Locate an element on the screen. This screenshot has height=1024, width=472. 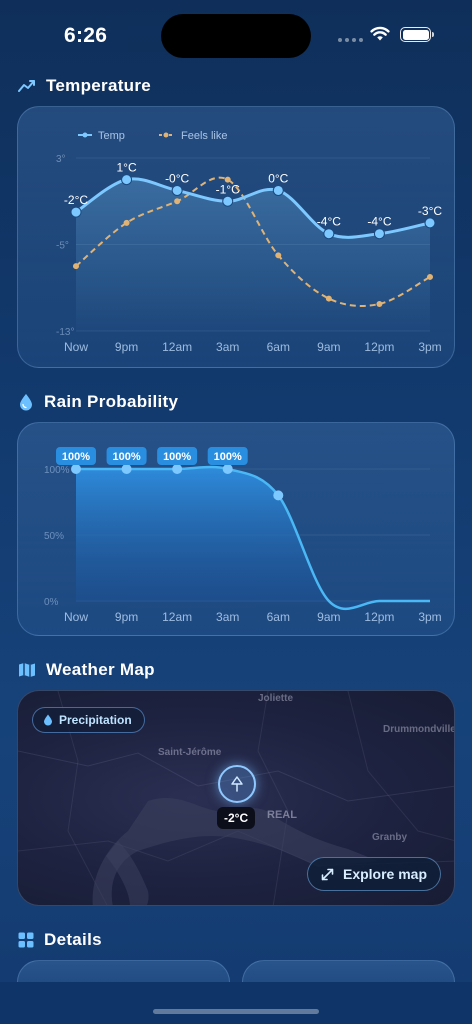
legend-temp-dot is located at coordinates (85, 135).